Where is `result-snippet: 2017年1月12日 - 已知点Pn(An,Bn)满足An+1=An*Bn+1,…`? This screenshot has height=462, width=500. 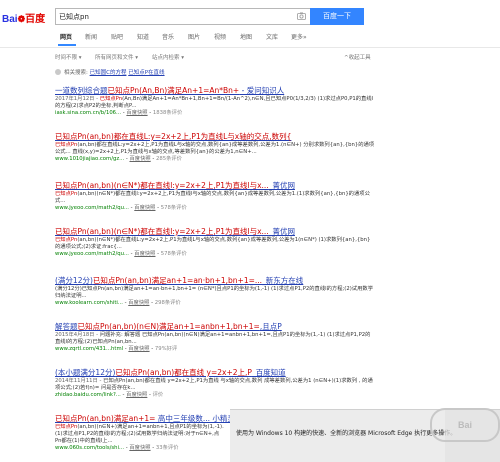 result-snippet: 2017年1月12日 - 已知点Pn(An,Bn)满足An+1=An*Bn+1,… is located at coordinates (214, 102).